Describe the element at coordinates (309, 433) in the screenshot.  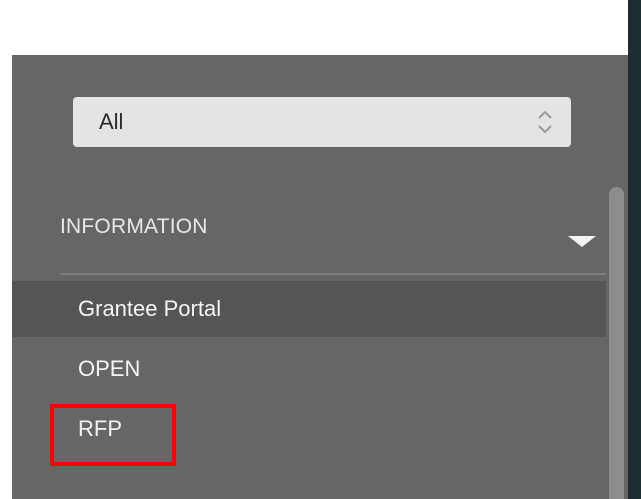
I see `sidebar-item-rfp: RFP` at that location.